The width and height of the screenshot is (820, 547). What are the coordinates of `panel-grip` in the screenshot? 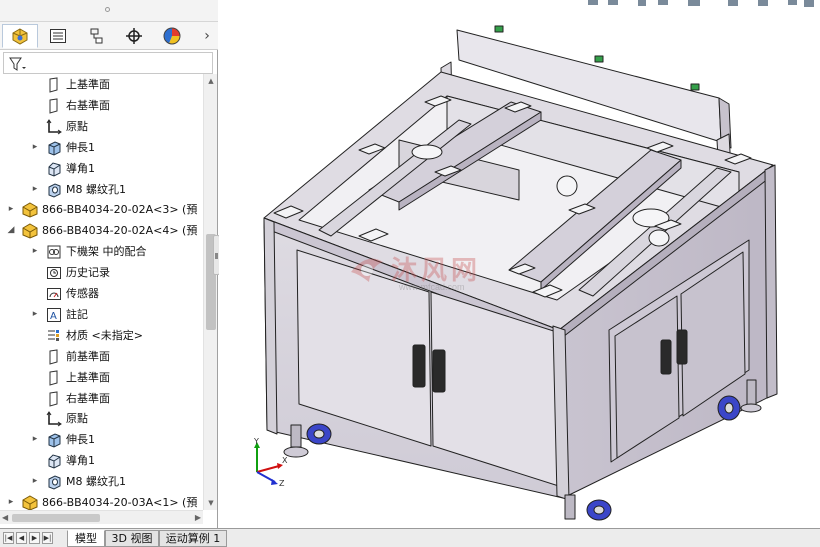 It's located at (109, 11).